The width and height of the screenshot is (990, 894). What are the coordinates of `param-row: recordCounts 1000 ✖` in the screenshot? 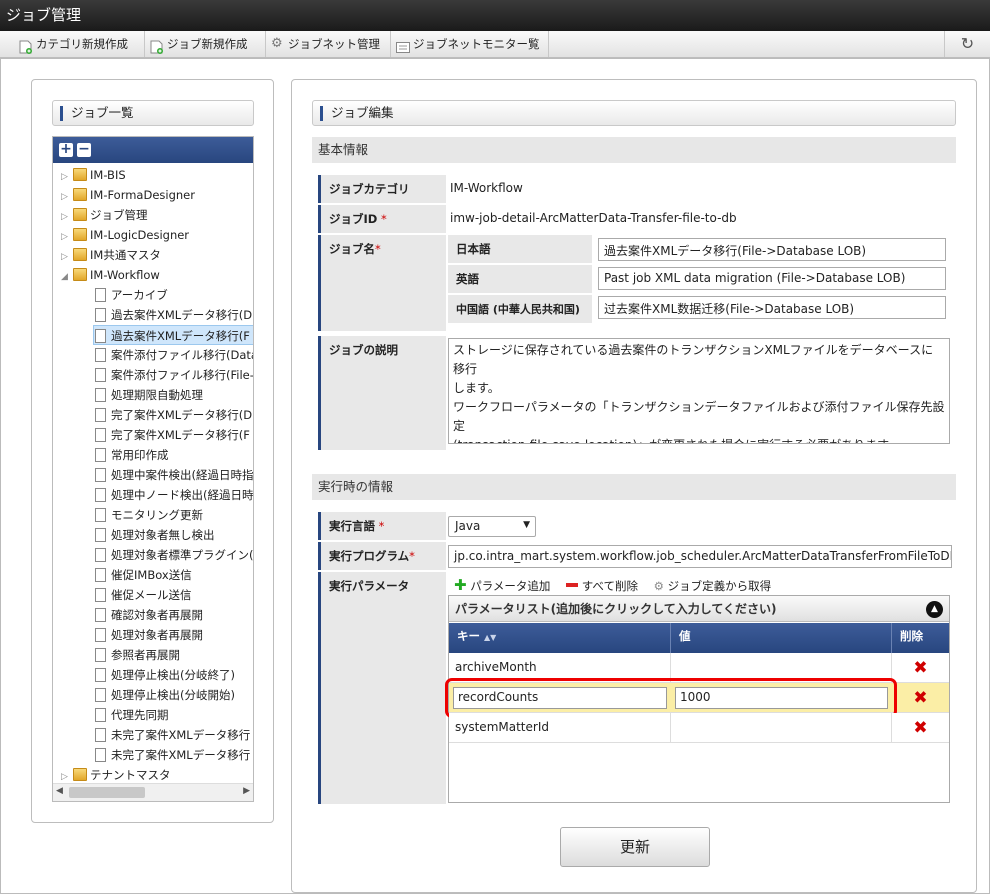 It's located at (699, 698).